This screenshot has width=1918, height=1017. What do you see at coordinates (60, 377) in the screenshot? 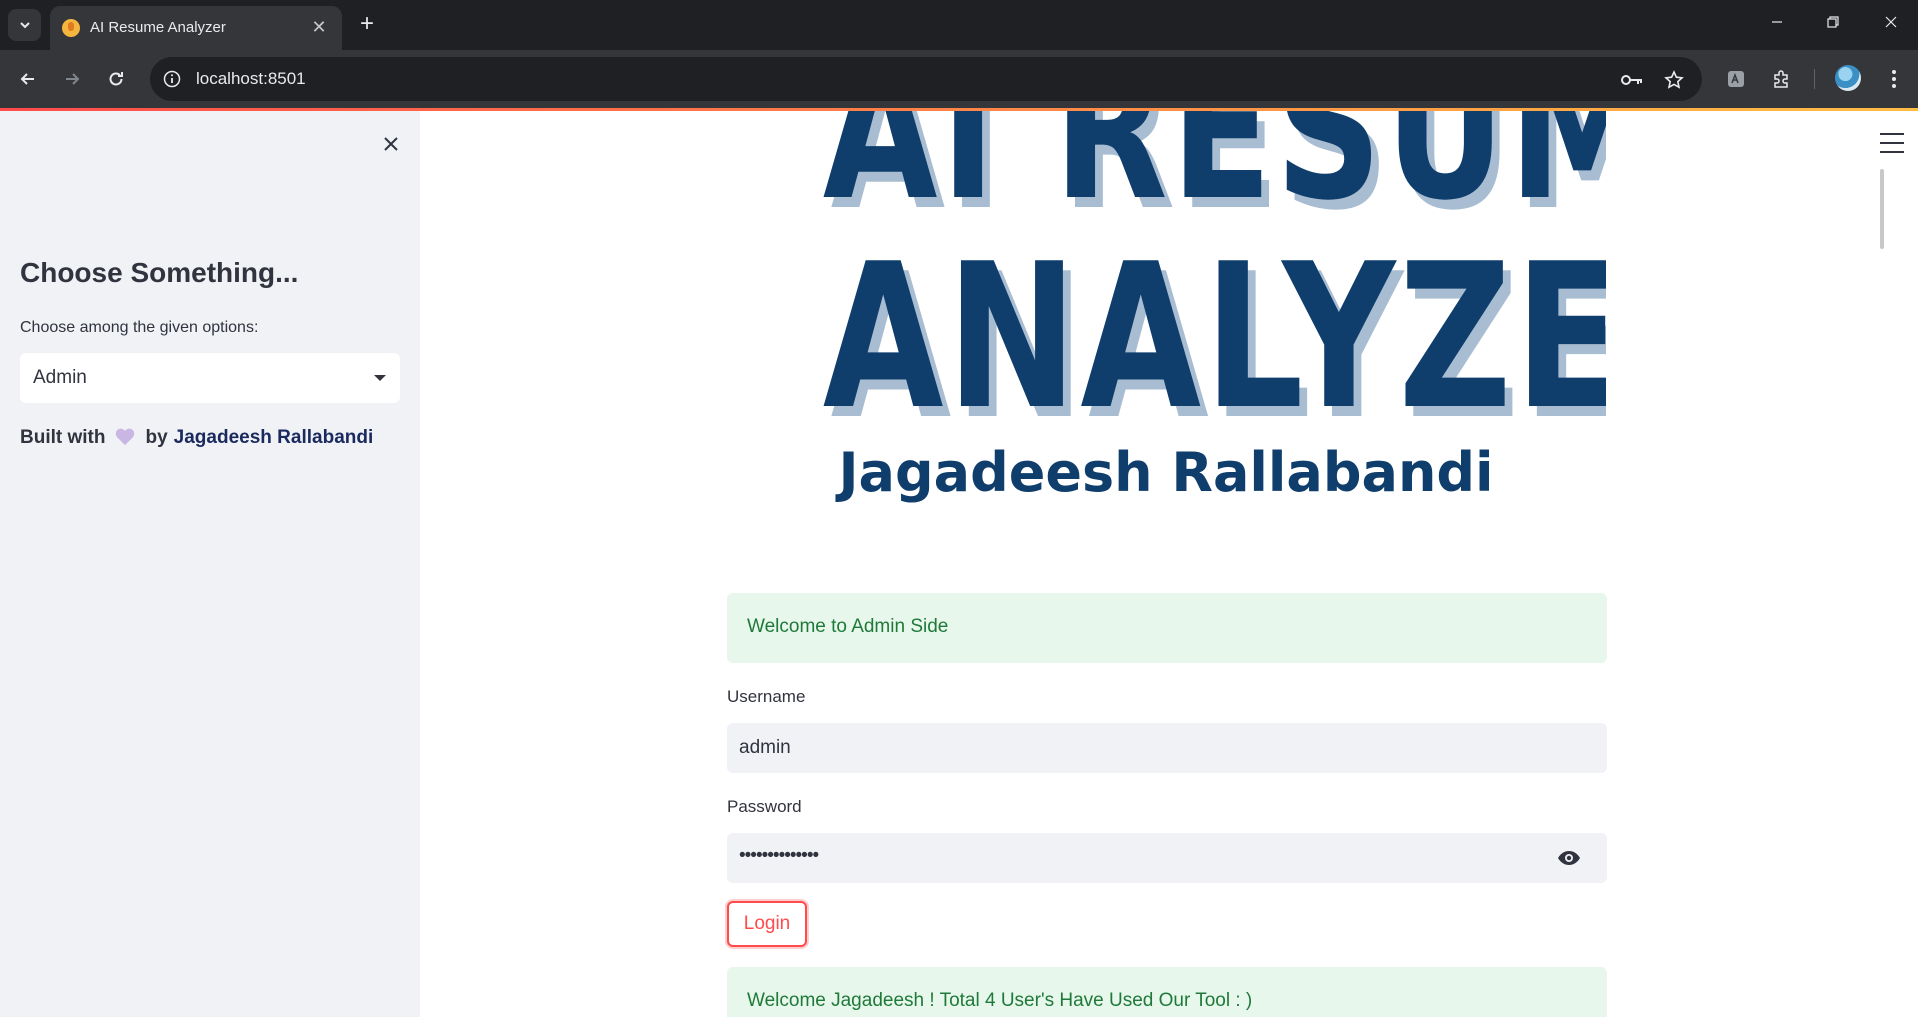
I see `select-value: Admin` at bounding box center [60, 377].